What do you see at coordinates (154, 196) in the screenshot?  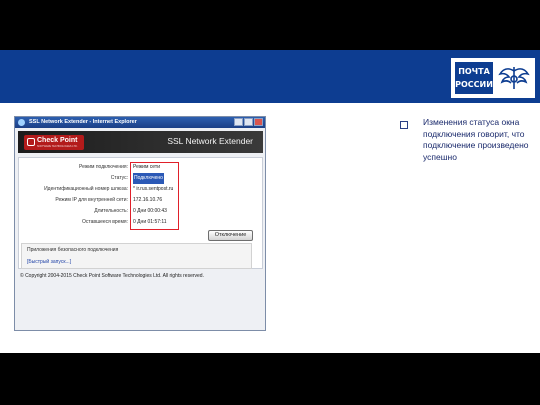 I see `status-highlight-box` at bounding box center [154, 196].